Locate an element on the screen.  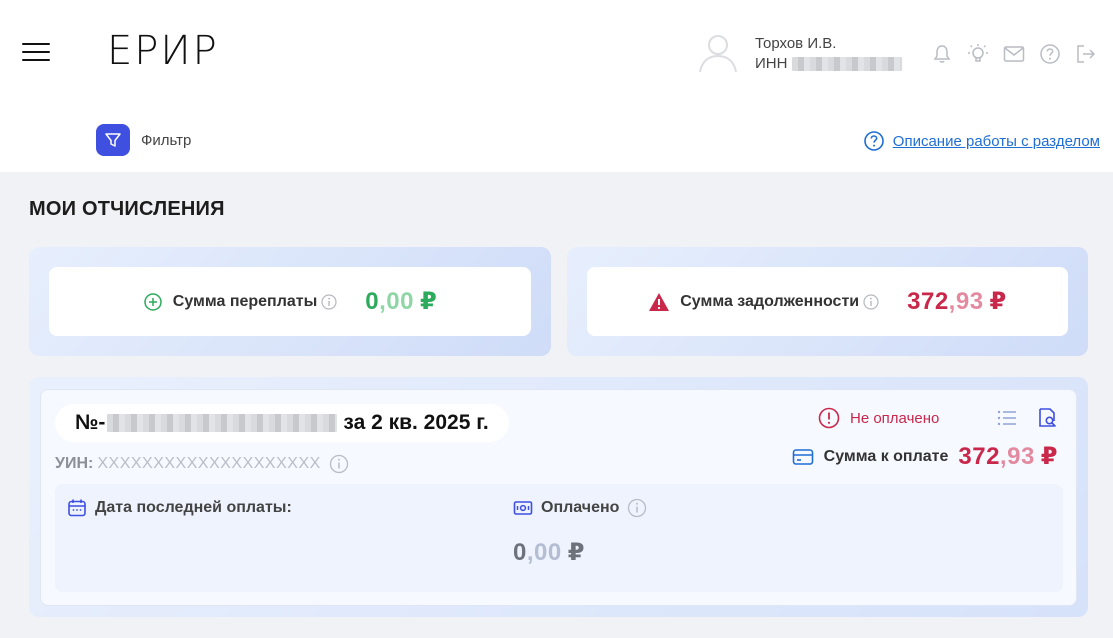
uin-label: УИН: is located at coordinates (74, 463).